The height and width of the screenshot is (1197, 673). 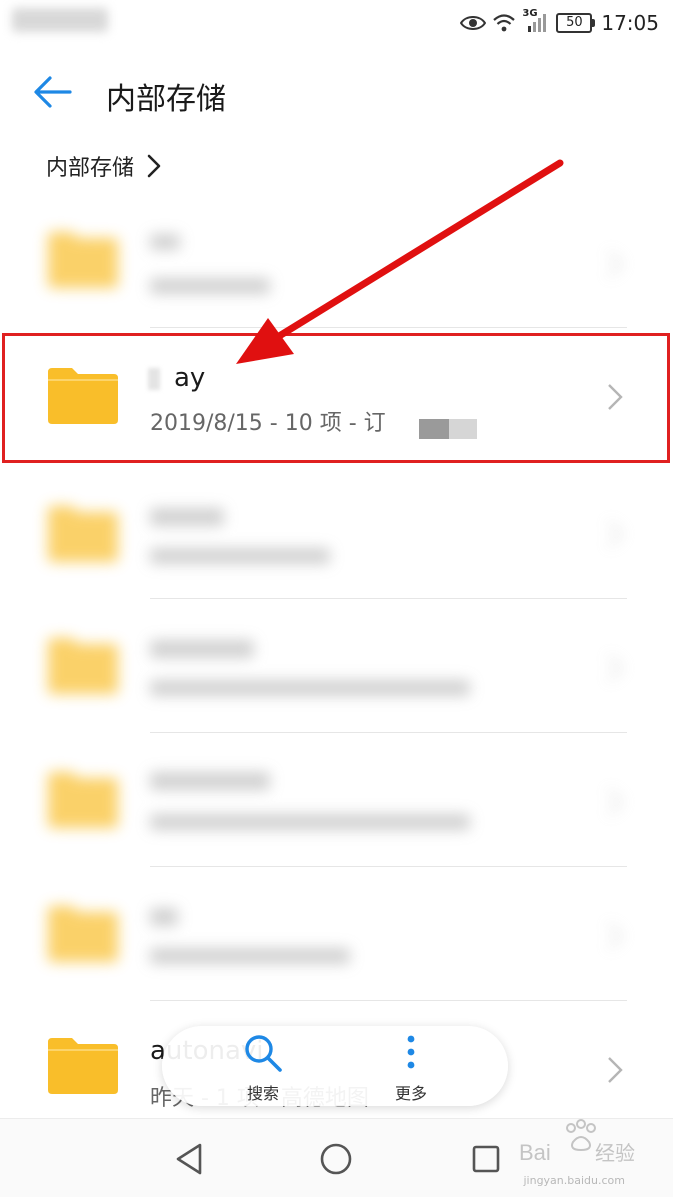 I want to click on wifi-icon, so click(x=504, y=23).